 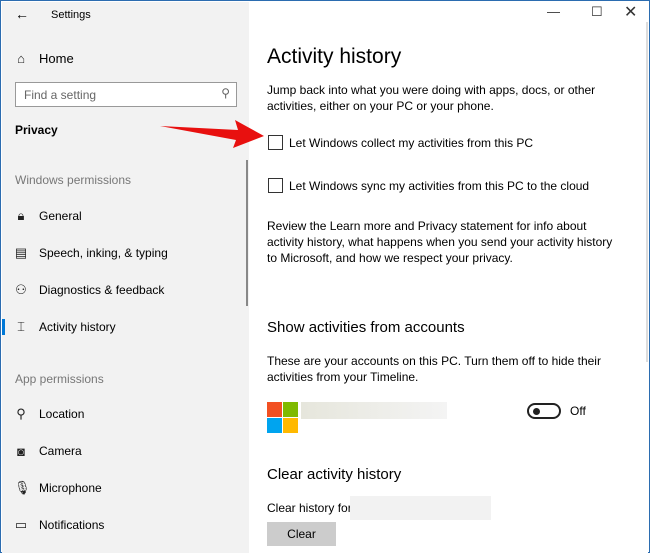 I want to click on main-scrollbar, so click(x=647, y=192).